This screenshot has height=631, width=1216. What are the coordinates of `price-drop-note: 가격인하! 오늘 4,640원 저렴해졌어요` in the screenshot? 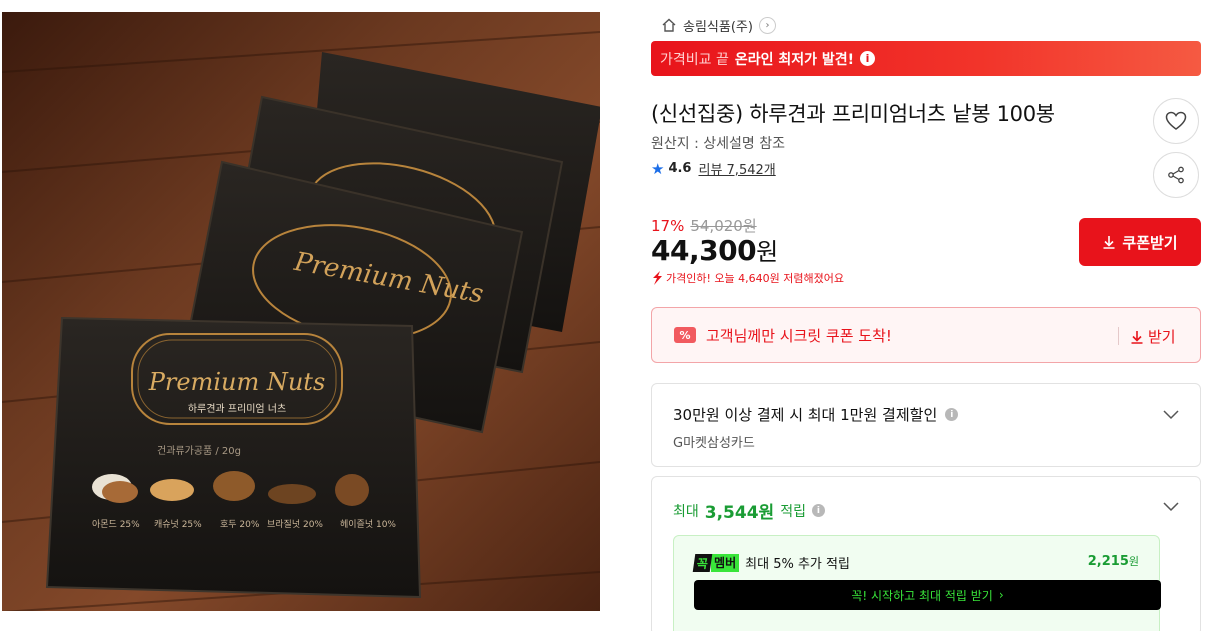 It's located at (747, 278).